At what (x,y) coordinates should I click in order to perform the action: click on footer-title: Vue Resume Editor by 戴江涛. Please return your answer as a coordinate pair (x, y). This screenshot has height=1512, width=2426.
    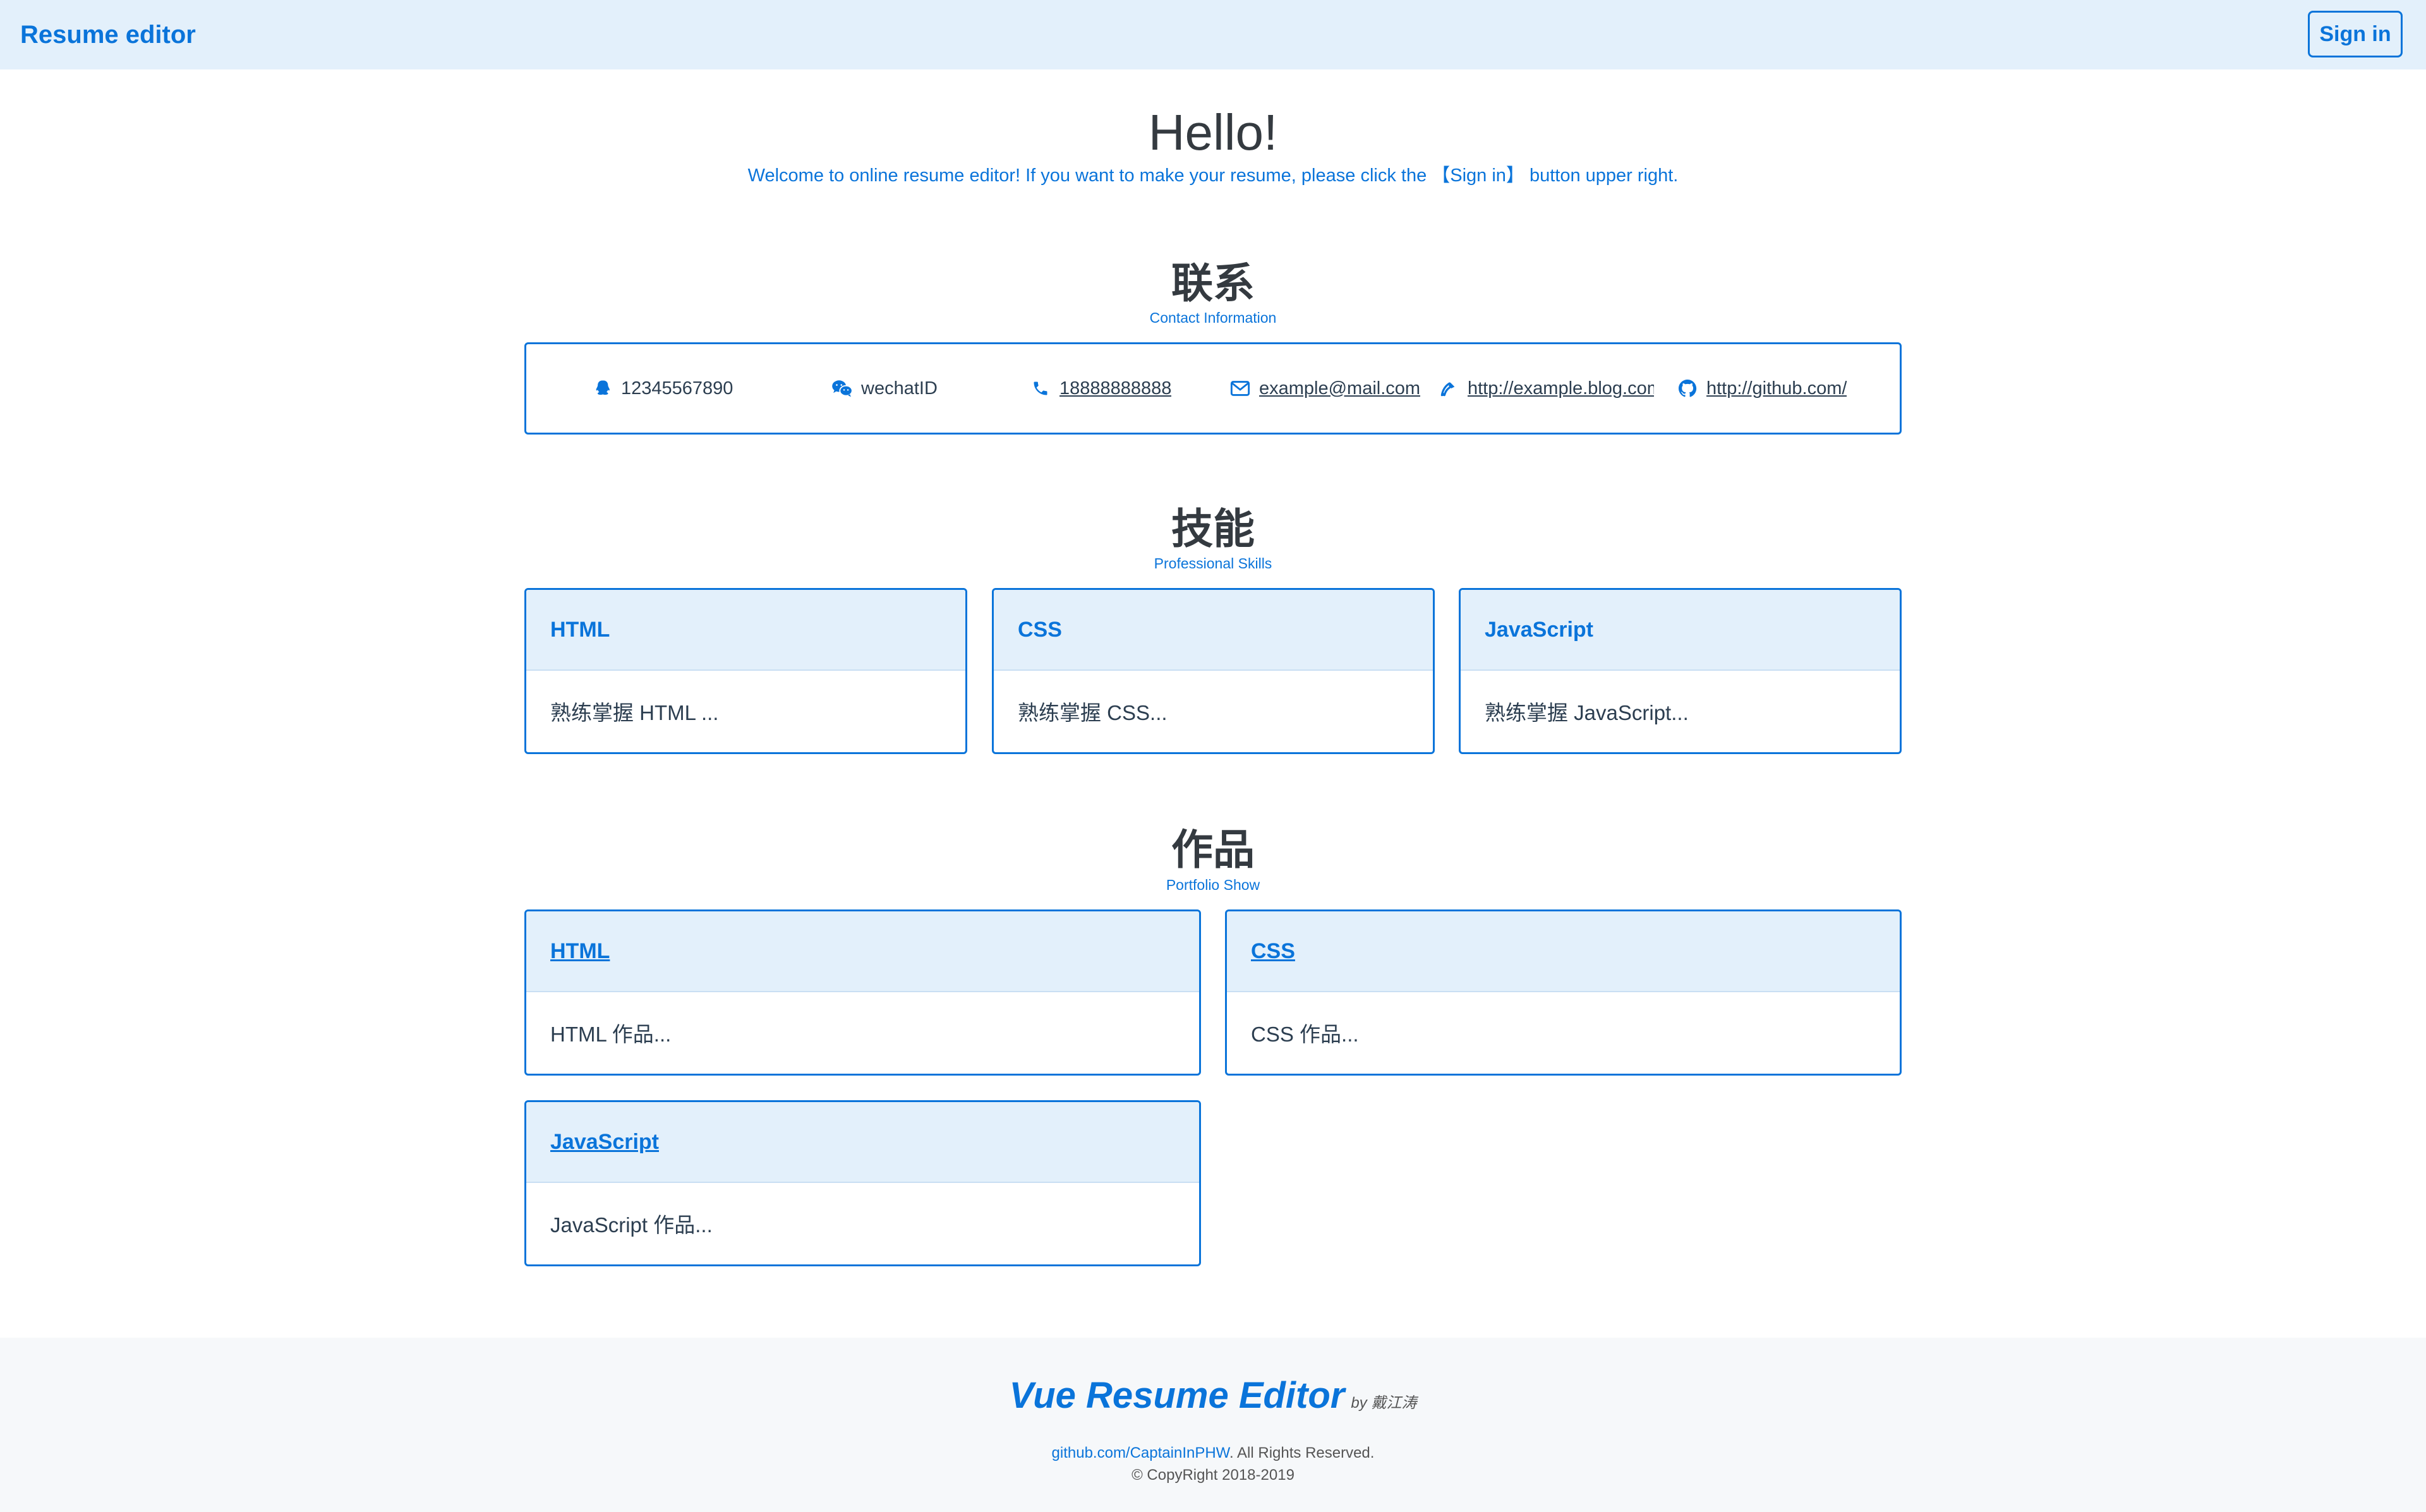
    Looking at the image, I should click on (1213, 1401).